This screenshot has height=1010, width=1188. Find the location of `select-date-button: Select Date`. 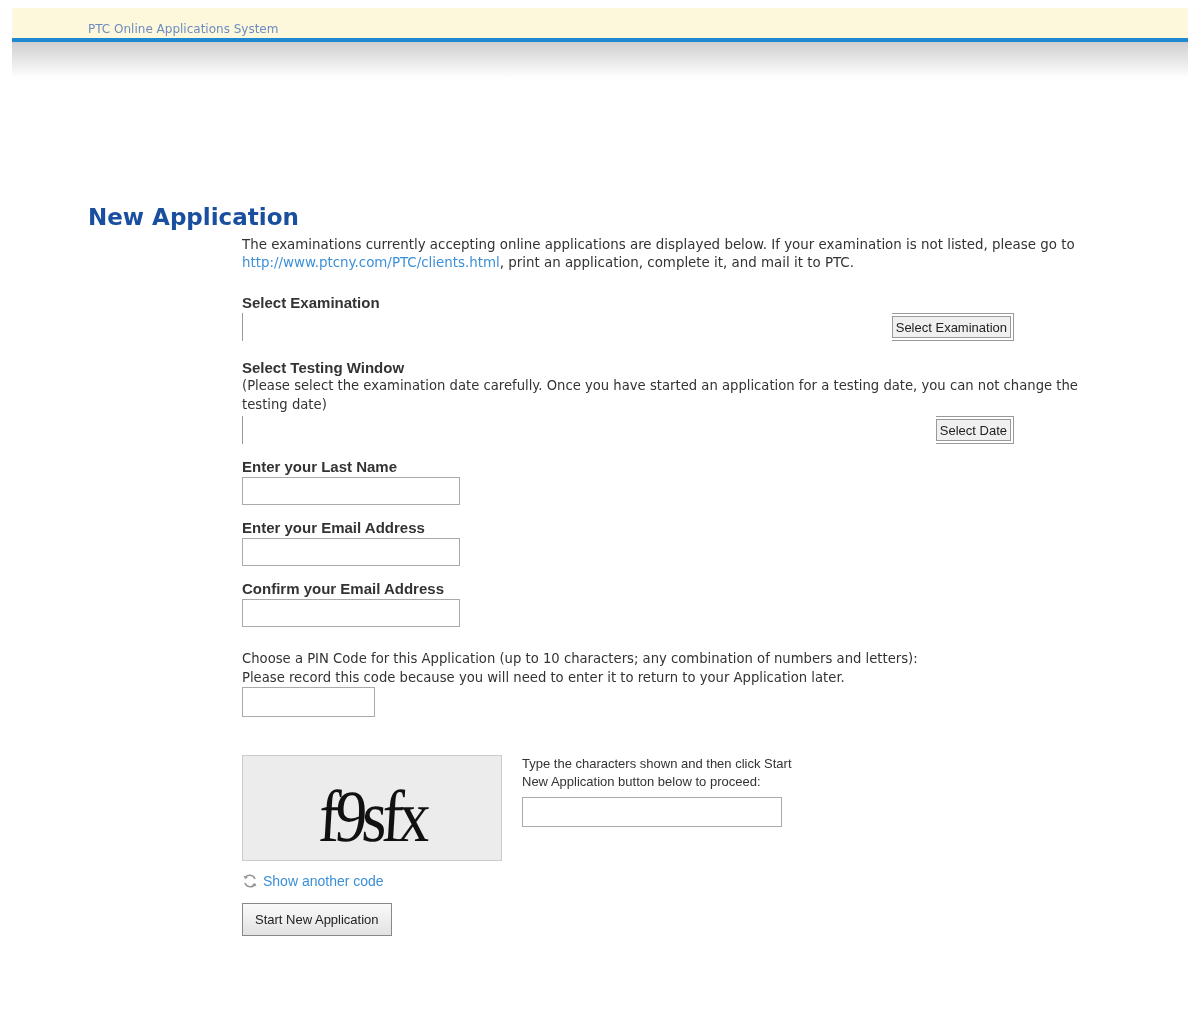

select-date-button: Select Date is located at coordinates (973, 430).